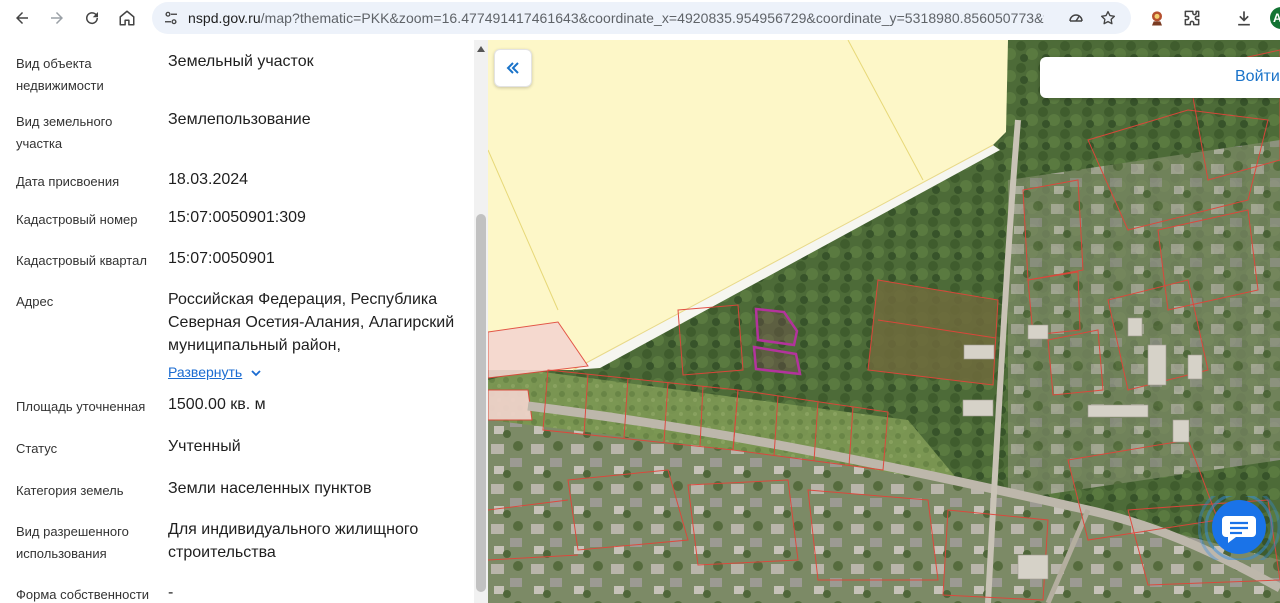  What do you see at coordinates (205, 372) in the screenshot?
I see `expand-label: Развернуть` at bounding box center [205, 372].